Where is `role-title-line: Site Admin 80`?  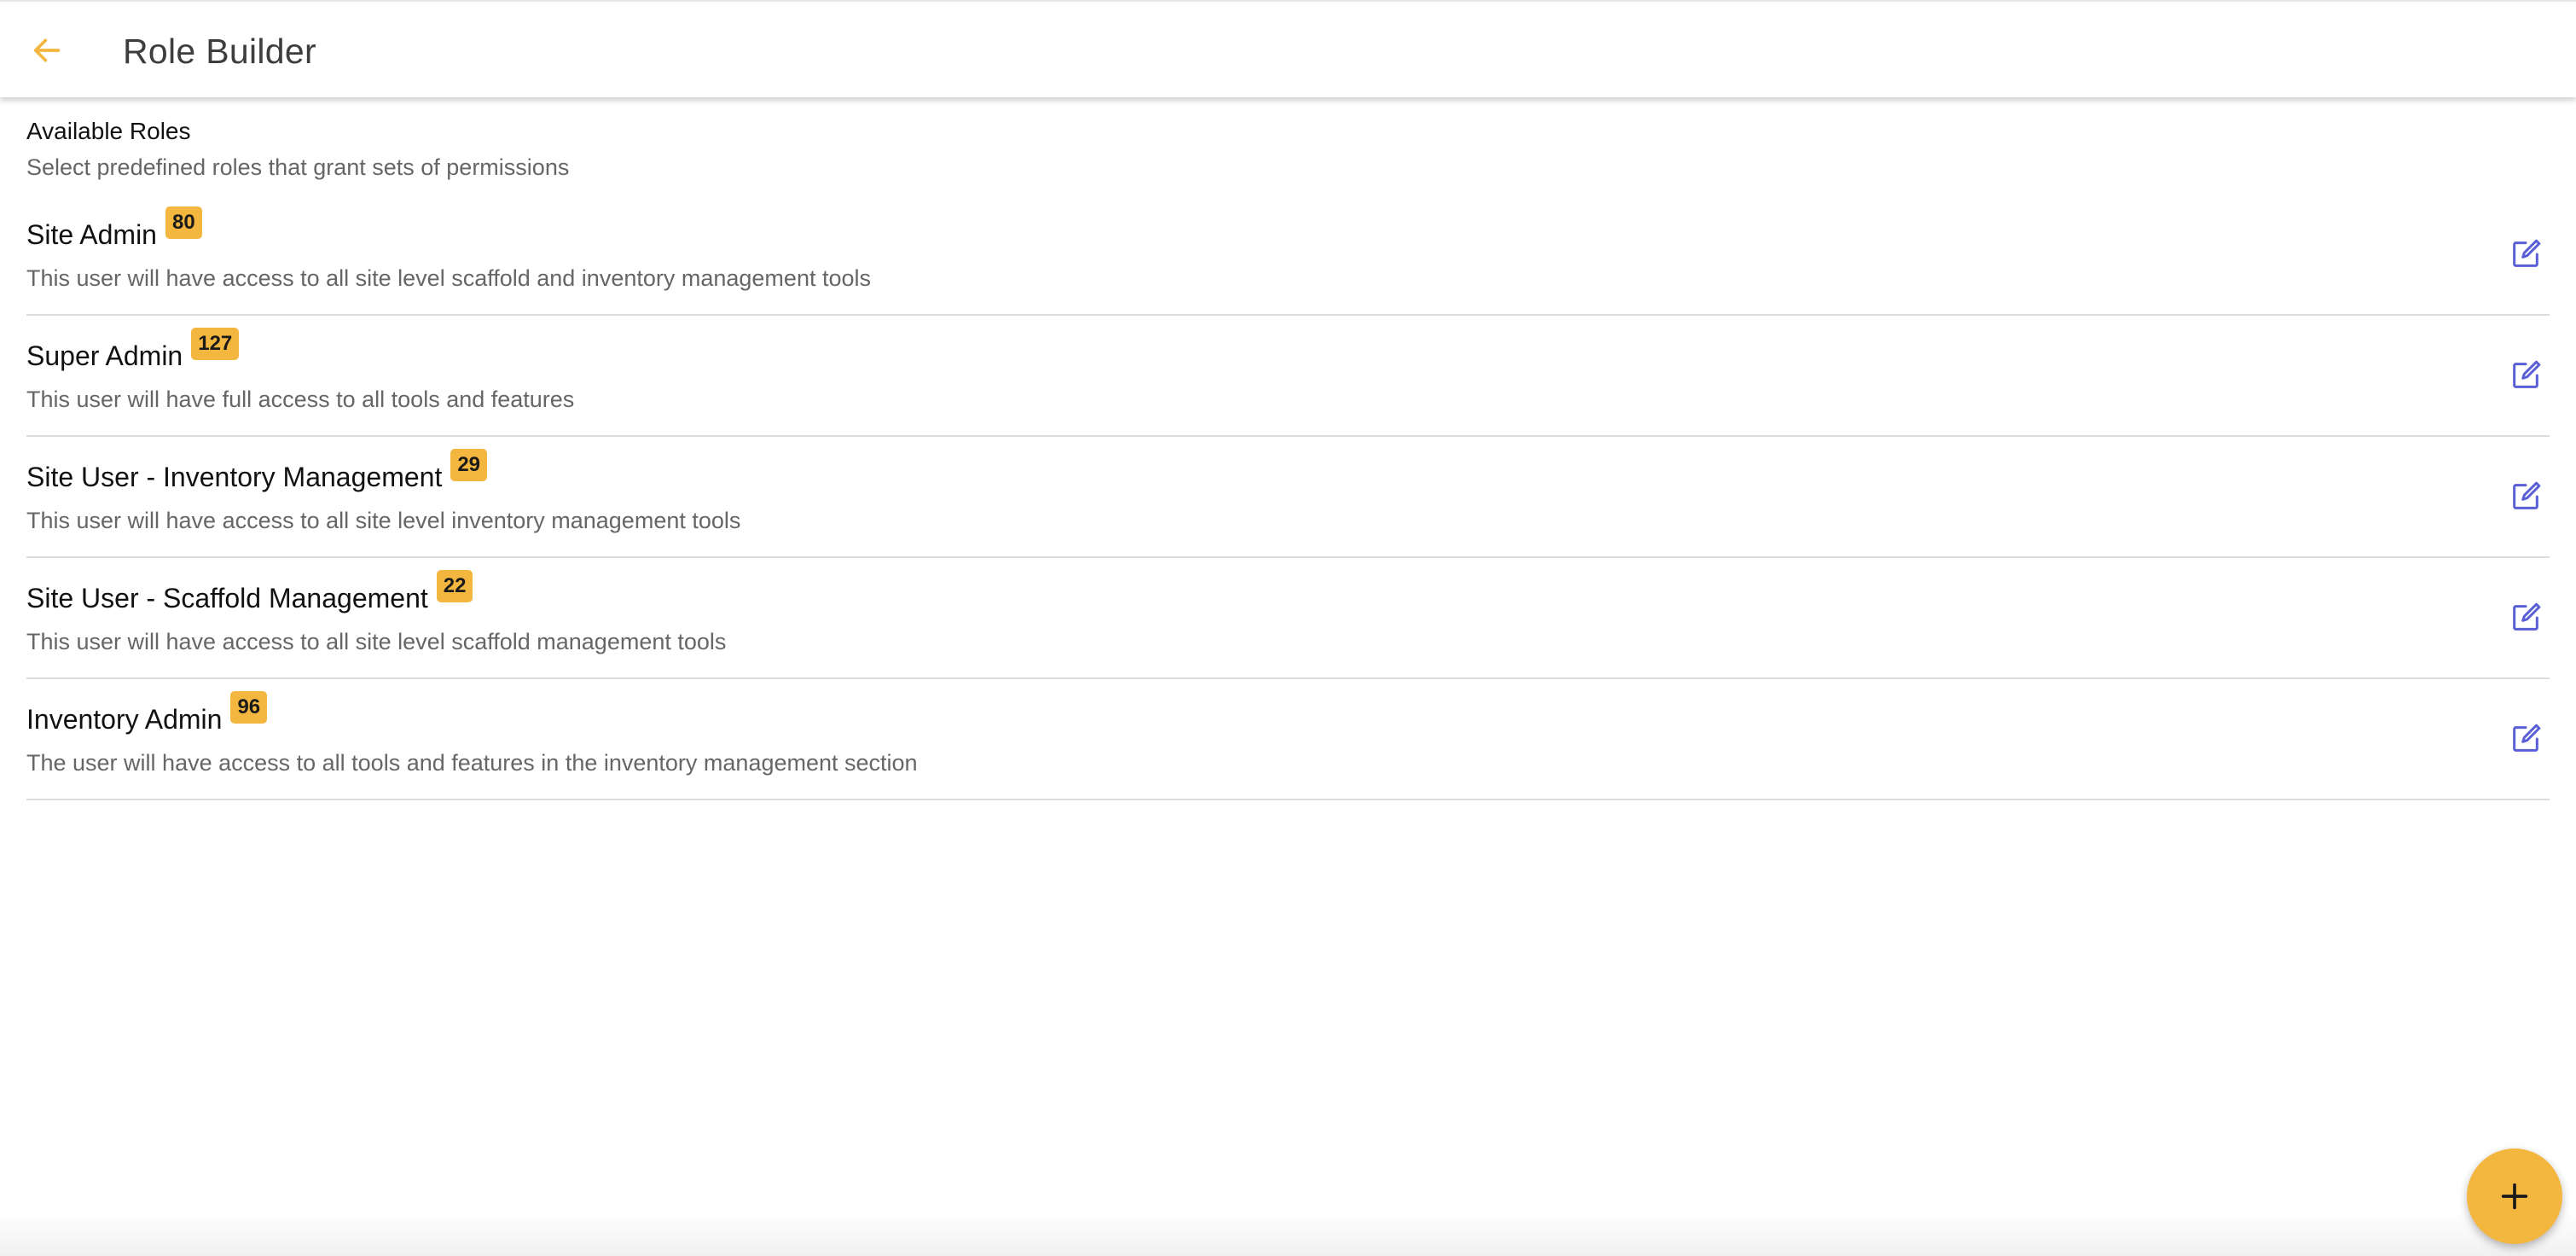 role-title-line: Site Admin 80 is located at coordinates (114, 230).